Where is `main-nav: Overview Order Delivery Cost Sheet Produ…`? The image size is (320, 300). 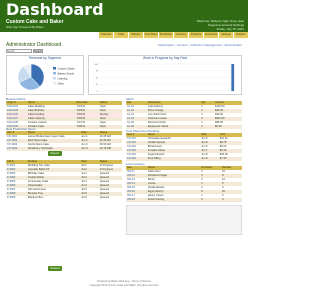
main-nav: Overview Order Delivery Cost Sheet Produ… is located at coordinates (173, 35).